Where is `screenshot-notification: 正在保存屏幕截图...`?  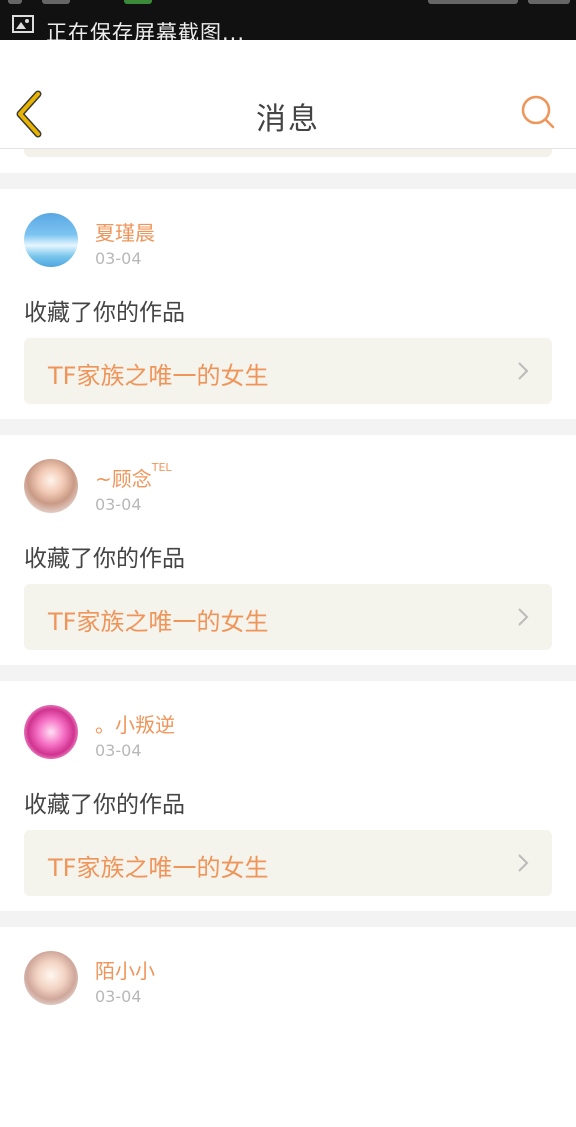 screenshot-notification: 正在保存屏幕截图... is located at coordinates (146, 30).